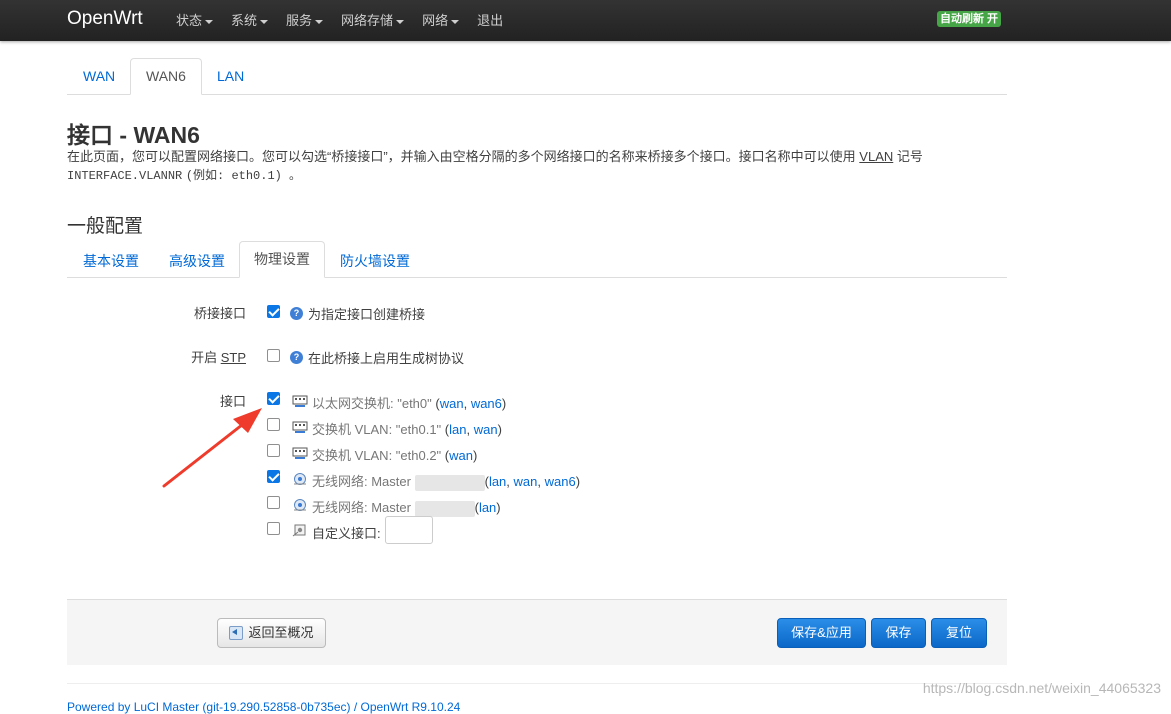 Image resolution: width=1171 pixels, height=714 pixels. I want to click on stp-description: 在此桥接上启用生成树协议, so click(386, 358).